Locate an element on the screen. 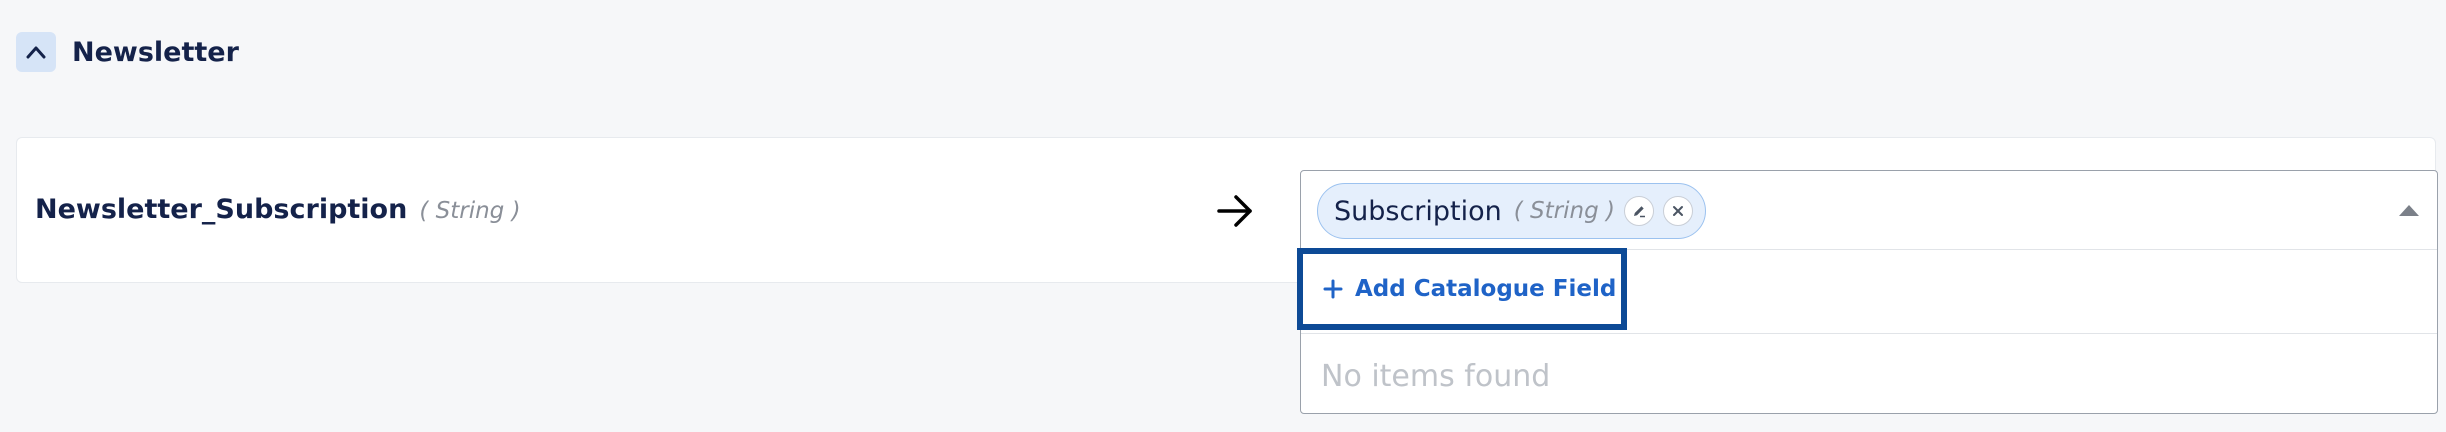  section-title: Newsletter is located at coordinates (155, 52).